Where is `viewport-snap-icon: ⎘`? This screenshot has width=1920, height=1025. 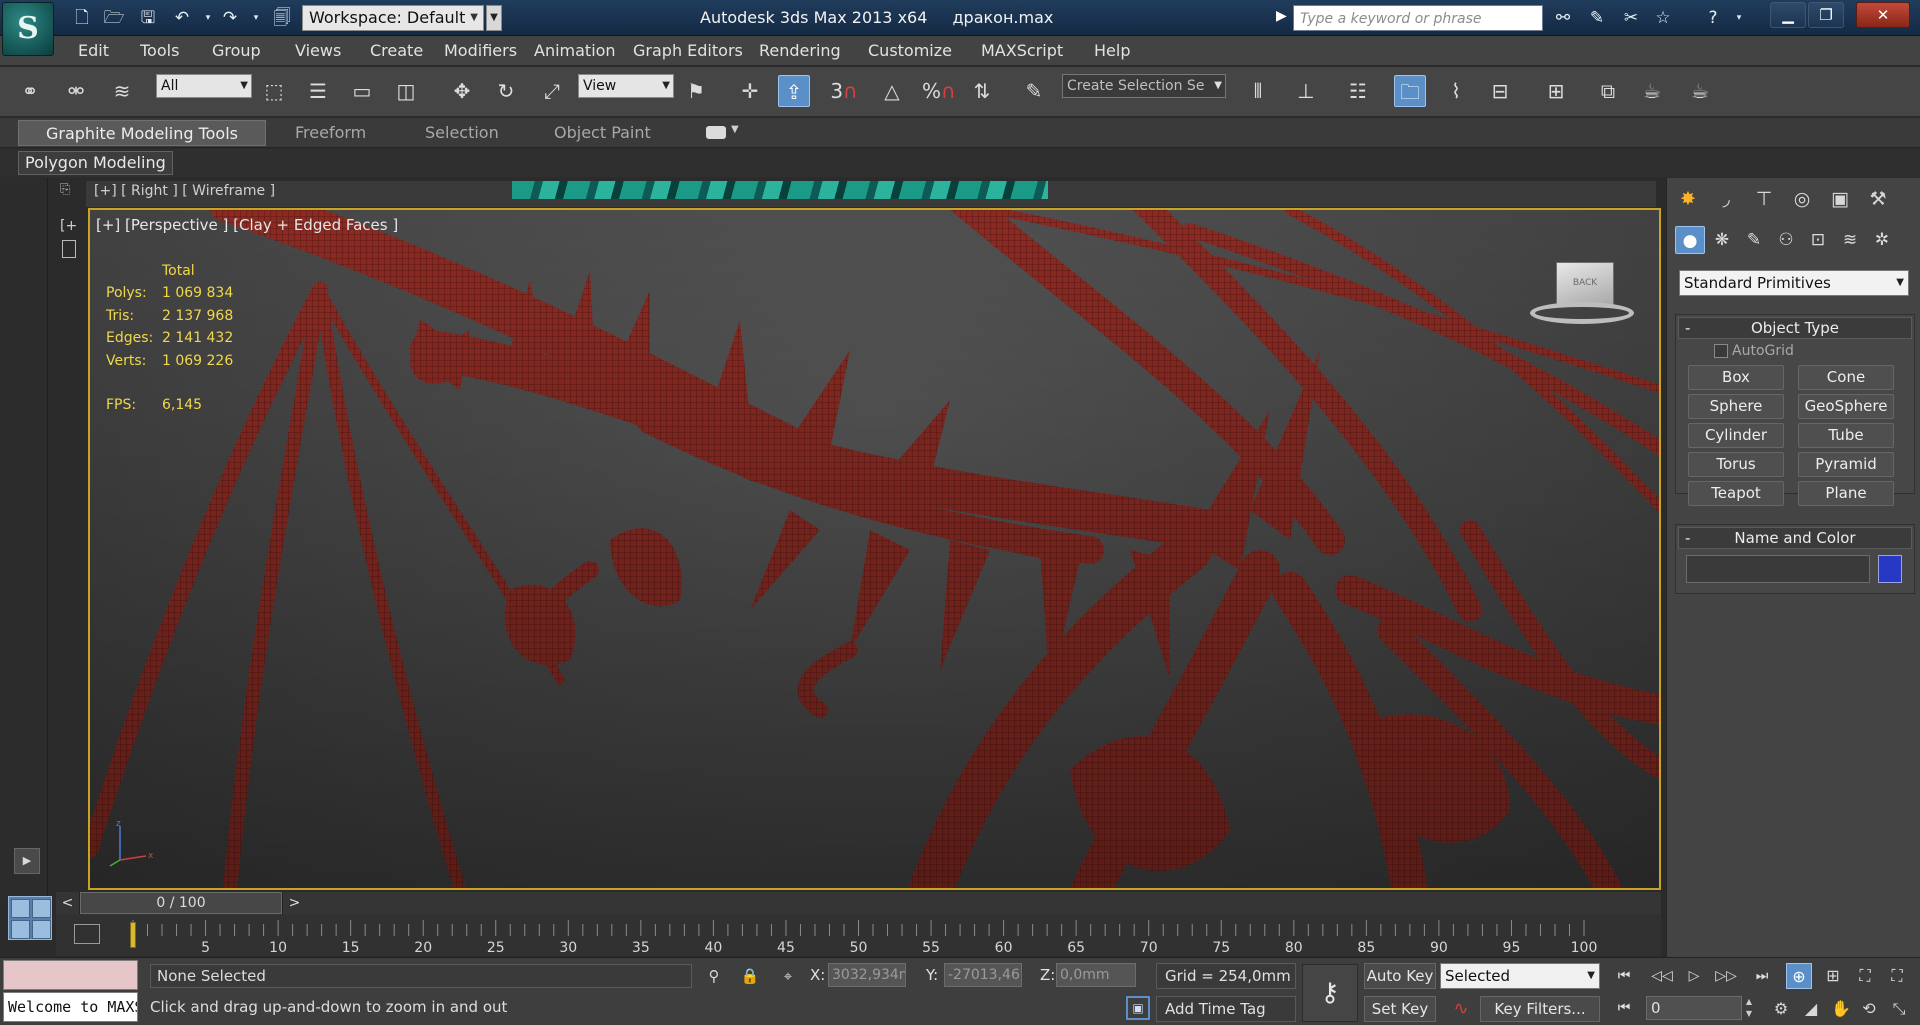
viewport-snap-icon: ⎘ is located at coordinates (69, 191).